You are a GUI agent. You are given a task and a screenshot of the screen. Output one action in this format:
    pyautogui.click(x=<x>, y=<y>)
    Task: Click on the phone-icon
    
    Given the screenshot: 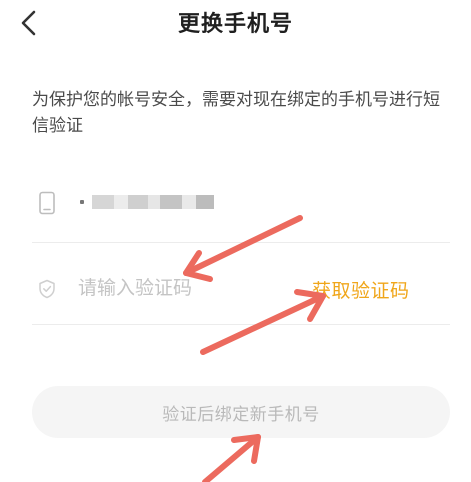 What is the action you would take?
    pyautogui.click(x=47, y=203)
    